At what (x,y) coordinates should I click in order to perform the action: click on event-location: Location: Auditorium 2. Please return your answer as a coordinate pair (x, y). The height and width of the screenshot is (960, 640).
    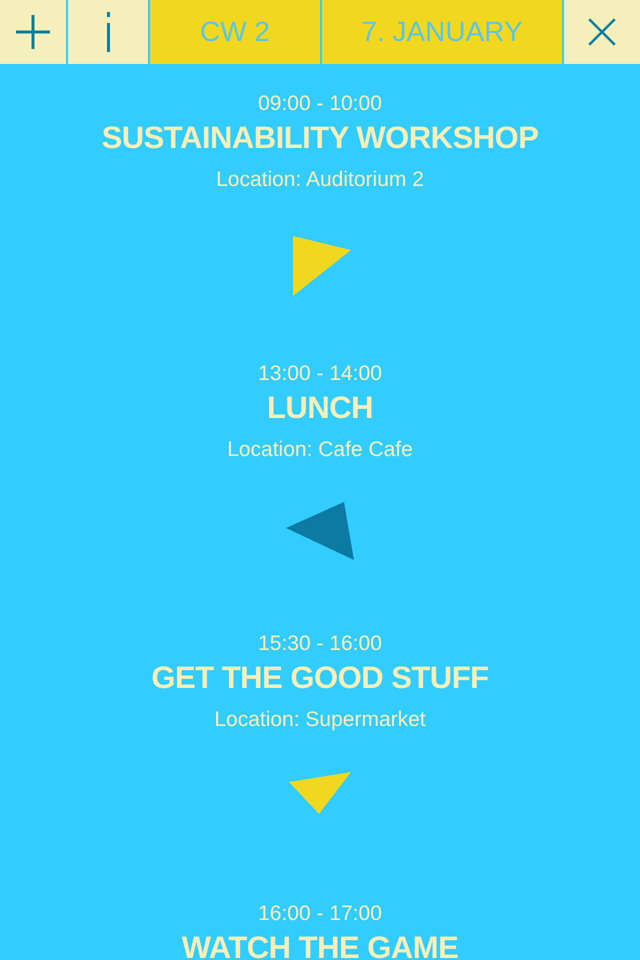
    Looking at the image, I should click on (320, 180).